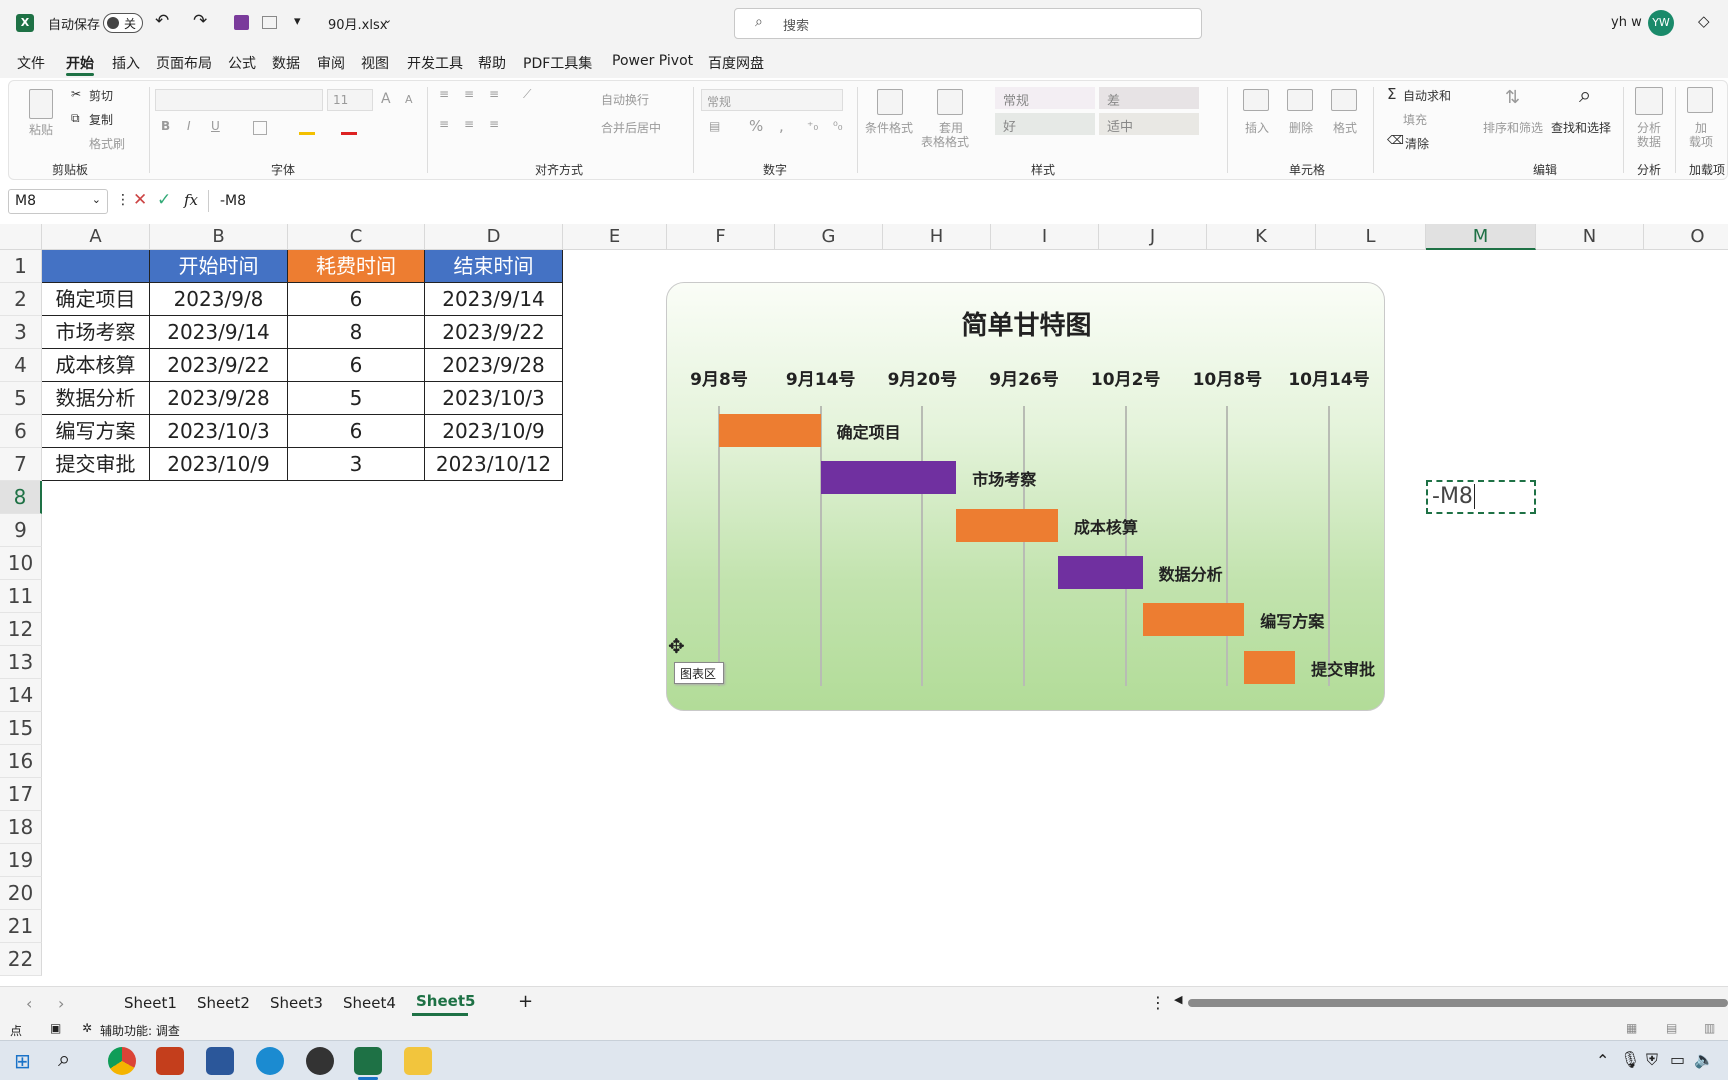 The image size is (1728, 1080). I want to click on row-header-11: 11, so click(21, 596).